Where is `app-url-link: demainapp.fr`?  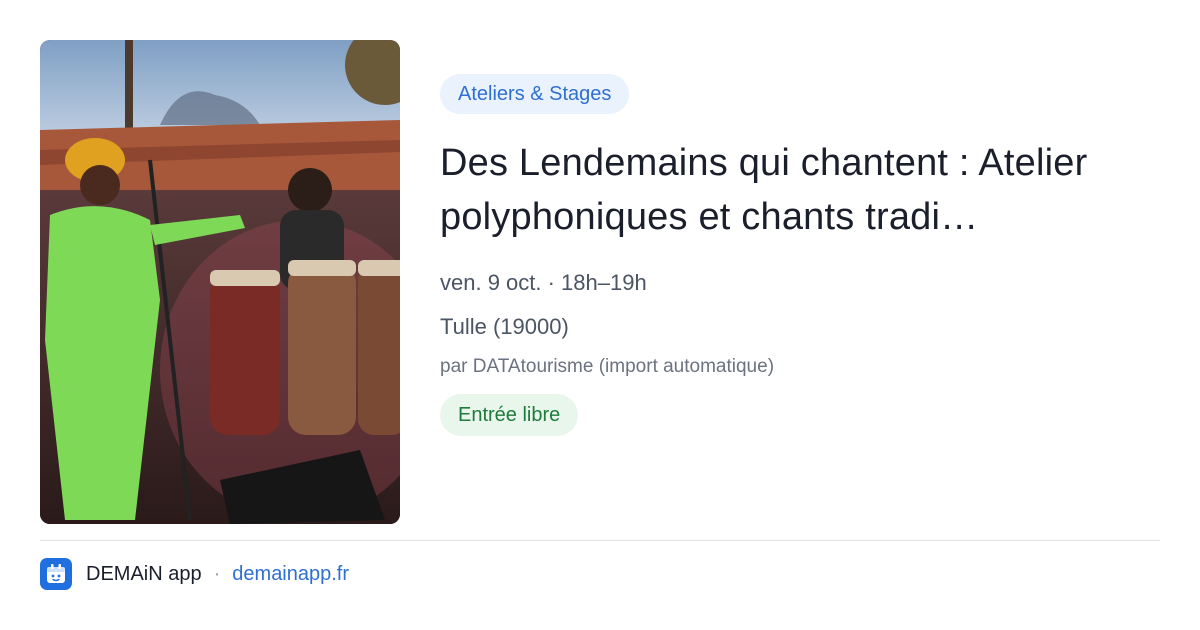
app-url-link: demainapp.fr is located at coordinates (290, 574).